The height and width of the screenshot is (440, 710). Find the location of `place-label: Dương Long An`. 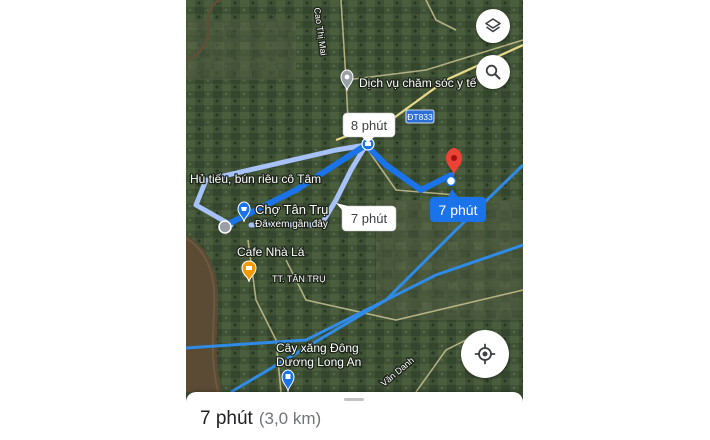

place-label: Dương Long An is located at coordinates (318, 362).